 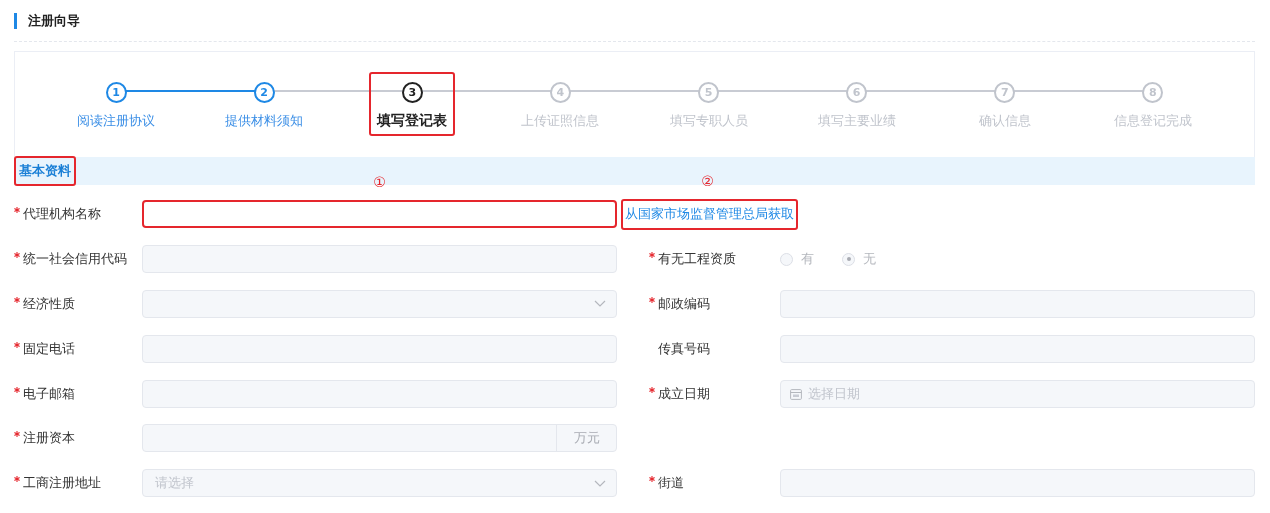 What do you see at coordinates (49, 438) in the screenshot?
I see `field-label: 注册资本` at bounding box center [49, 438].